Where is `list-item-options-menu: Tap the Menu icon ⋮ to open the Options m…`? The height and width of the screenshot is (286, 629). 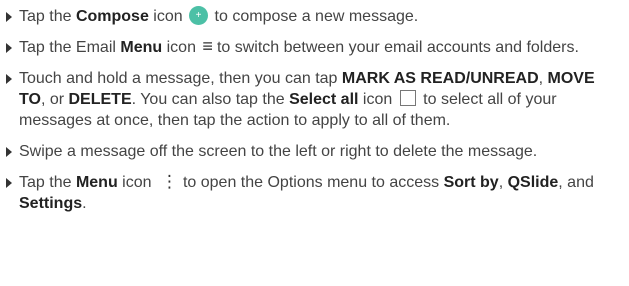
list-item-options-menu: Tap the Menu icon ⋮ to open the Options m… is located at coordinates (314, 193).